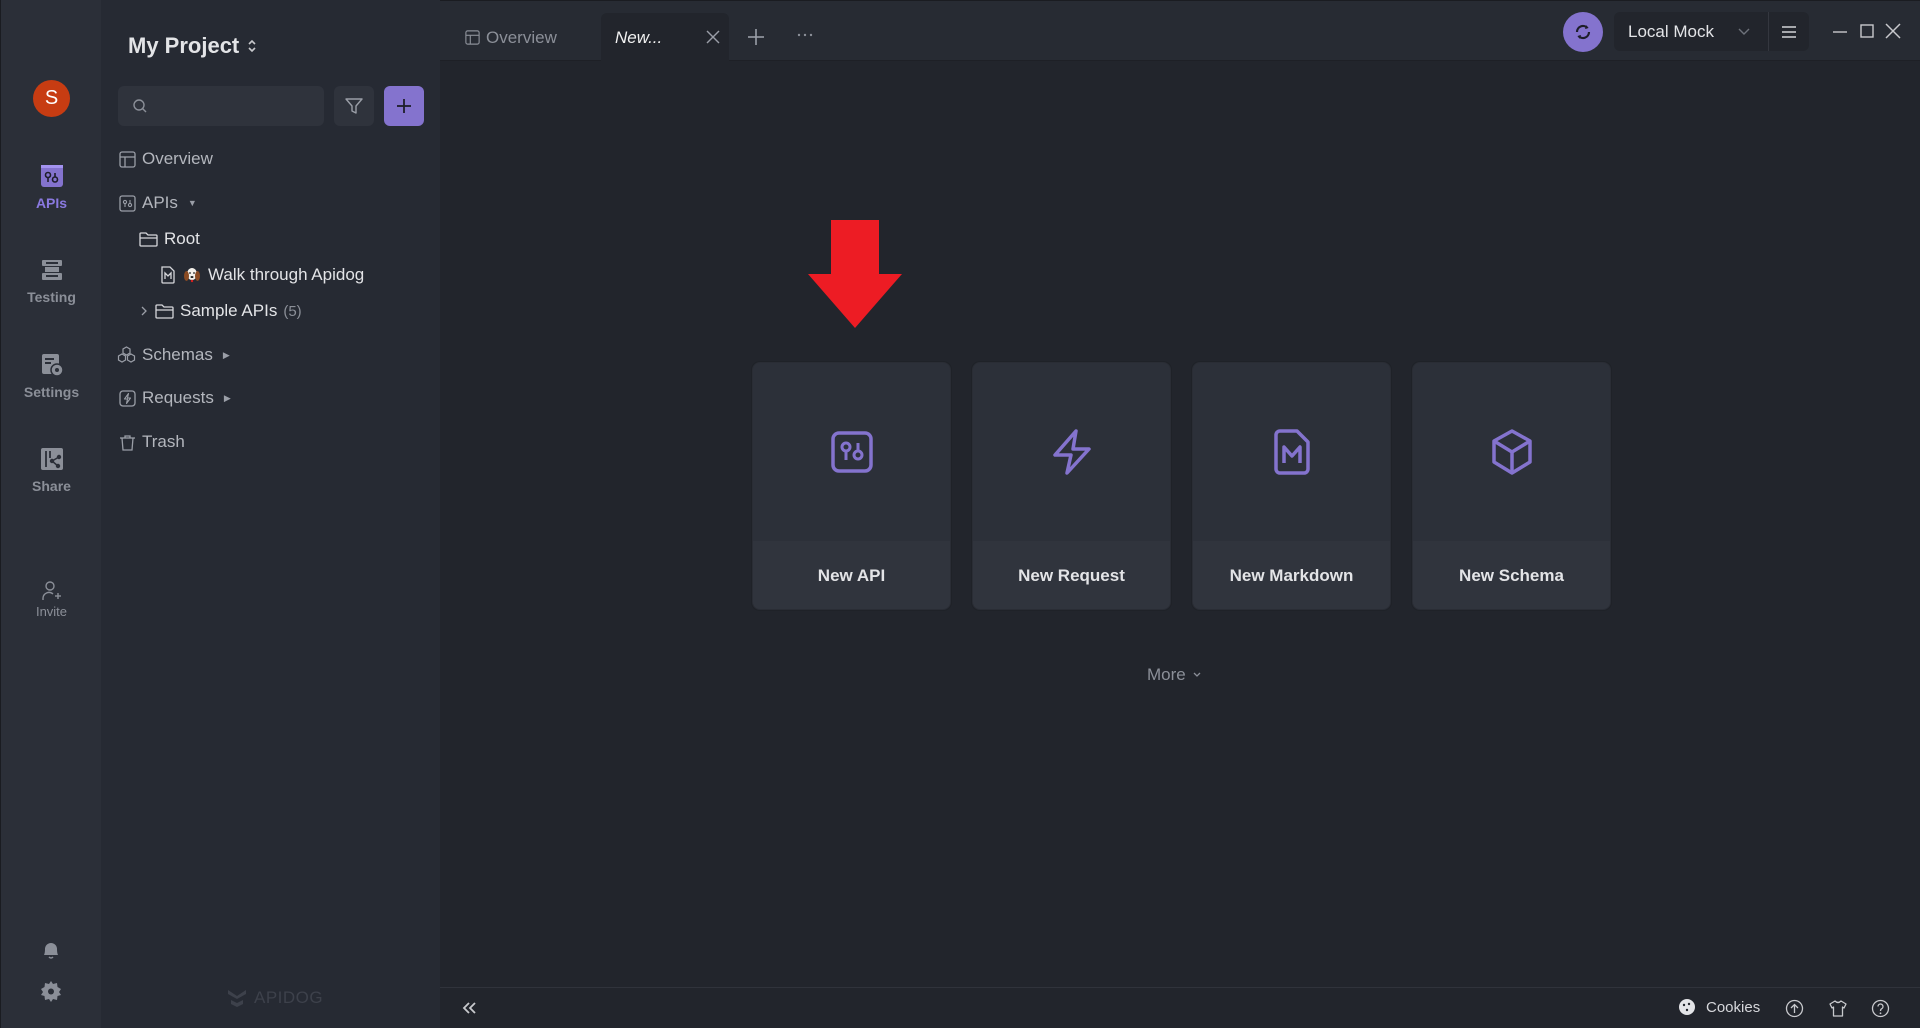  Describe the element at coordinates (184, 45) in the screenshot. I see `project-title: My Project` at that location.